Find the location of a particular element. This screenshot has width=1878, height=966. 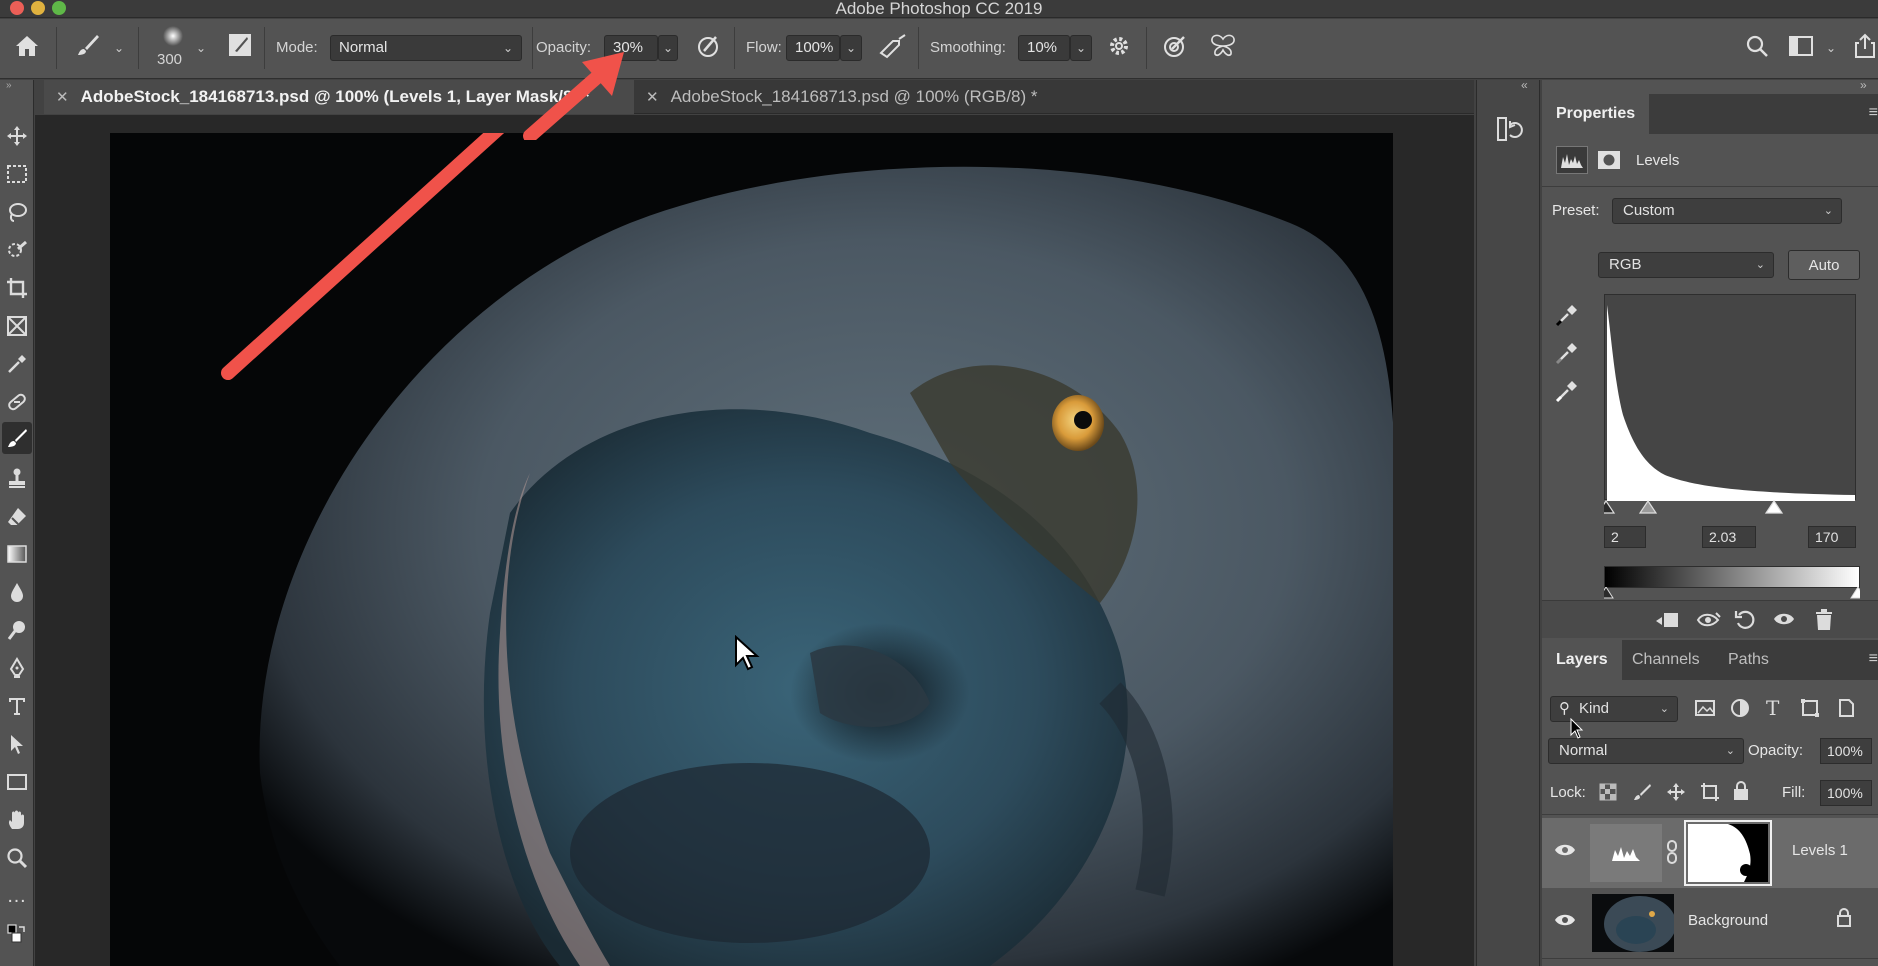

tab-channels: Channels is located at coordinates (1666, 660).